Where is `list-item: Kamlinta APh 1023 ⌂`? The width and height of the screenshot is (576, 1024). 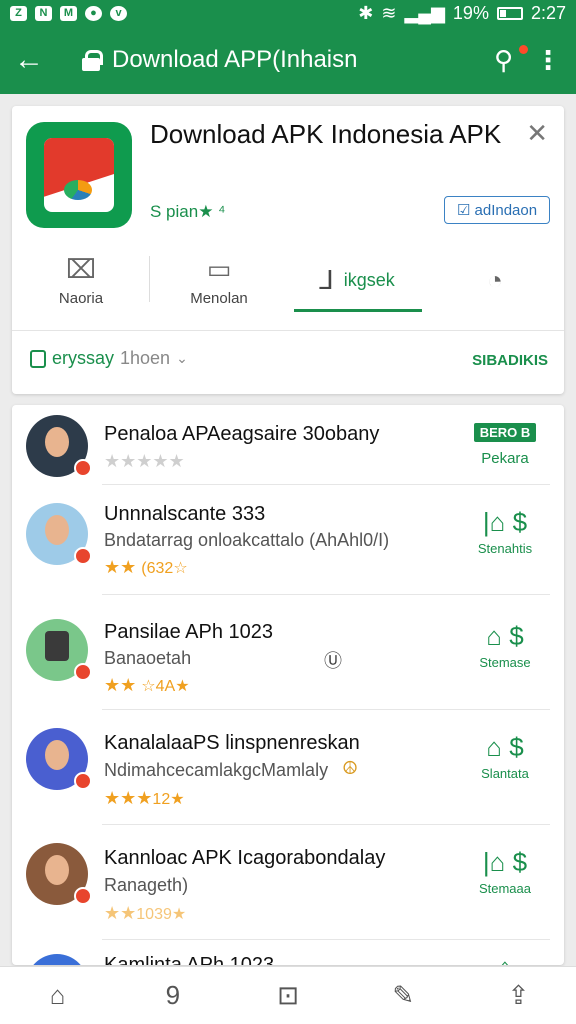
list-item: Kamlinta APh 1023 ⌂ is located at coordinates (288, 952).